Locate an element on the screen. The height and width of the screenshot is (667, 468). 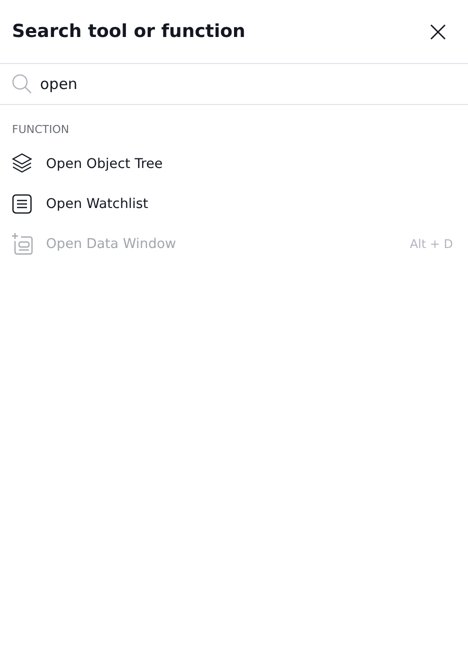
close-button is located at coordinates (438, 32).